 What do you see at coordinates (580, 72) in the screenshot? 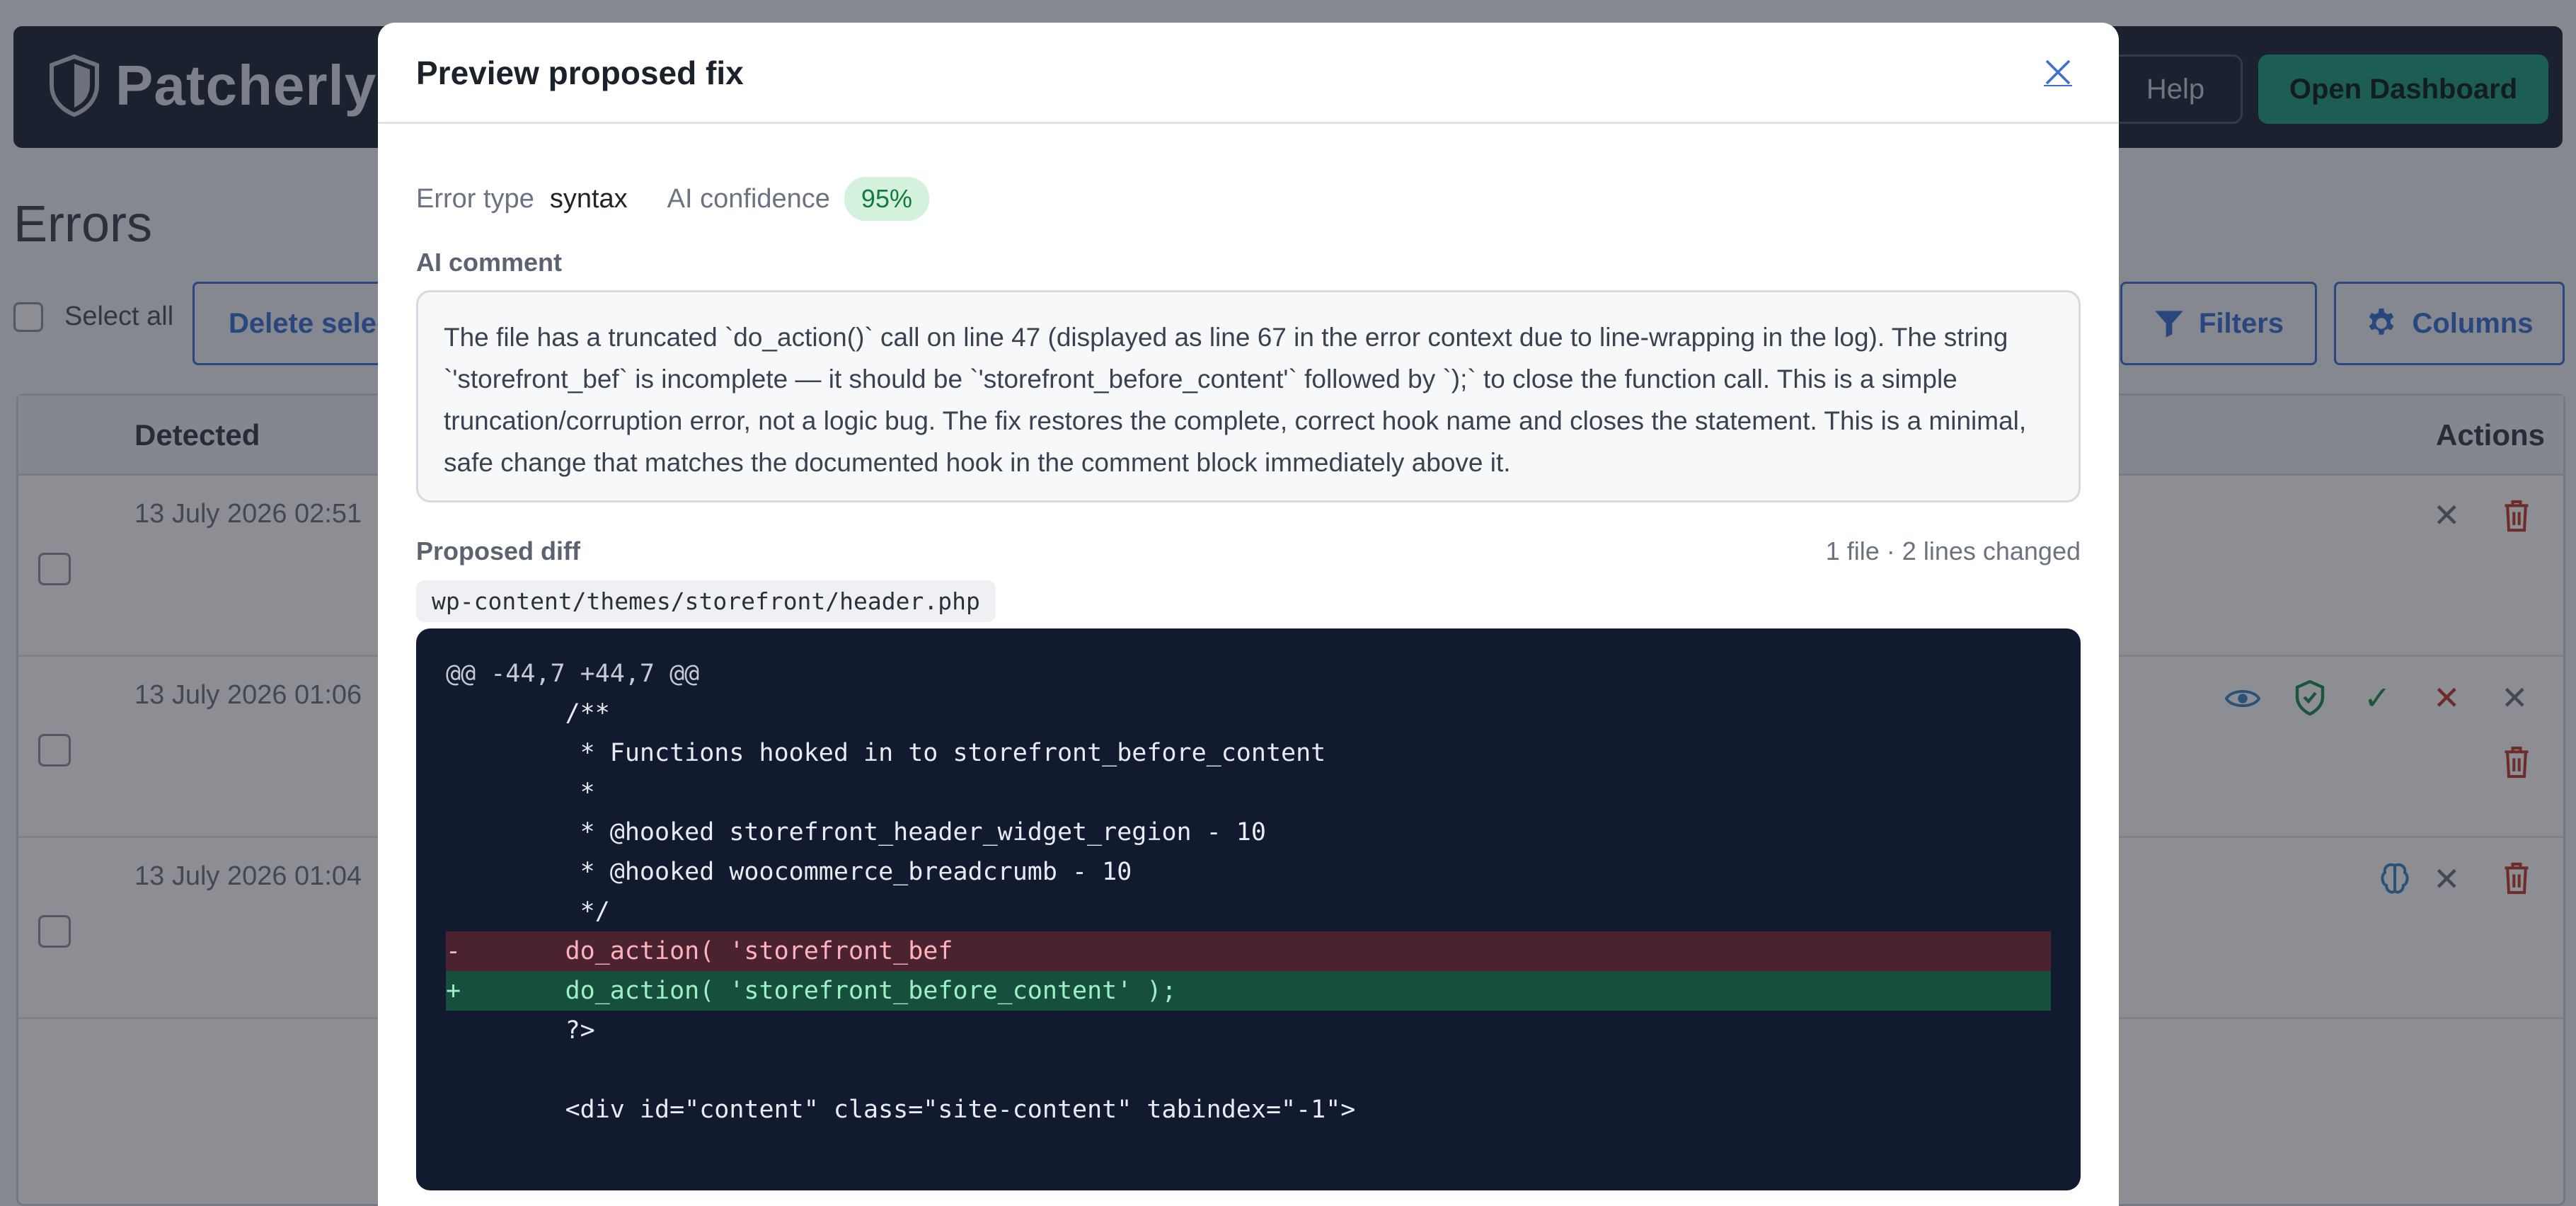
I see `modal-title: Preview proposed fix` at bounding box center [580, 72].